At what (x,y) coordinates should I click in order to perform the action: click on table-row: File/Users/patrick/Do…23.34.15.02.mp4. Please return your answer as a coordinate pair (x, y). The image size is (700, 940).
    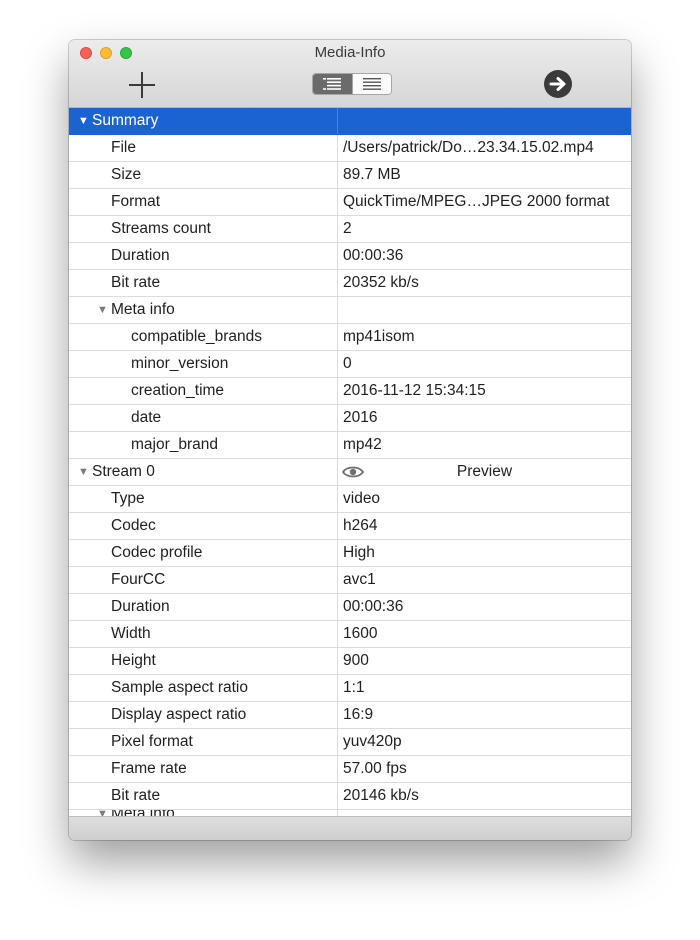
    Looking at the image, I should click on (350, 148).